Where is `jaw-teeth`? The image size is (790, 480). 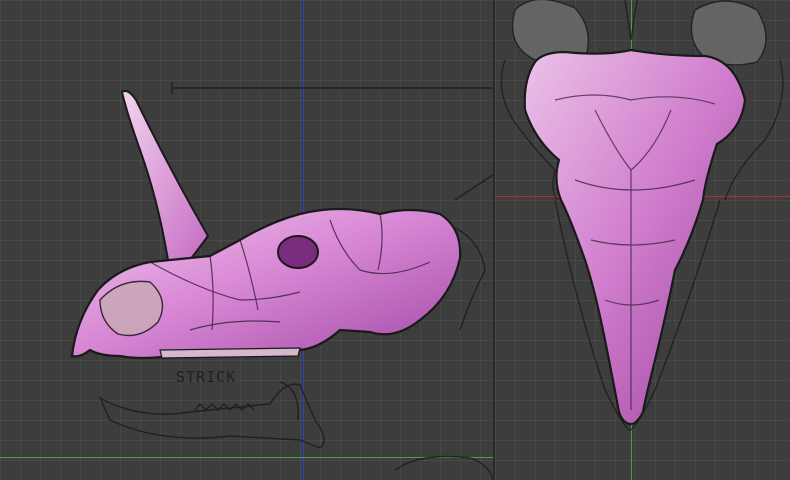
jaw-teeth is located at coordinates (230, 353).